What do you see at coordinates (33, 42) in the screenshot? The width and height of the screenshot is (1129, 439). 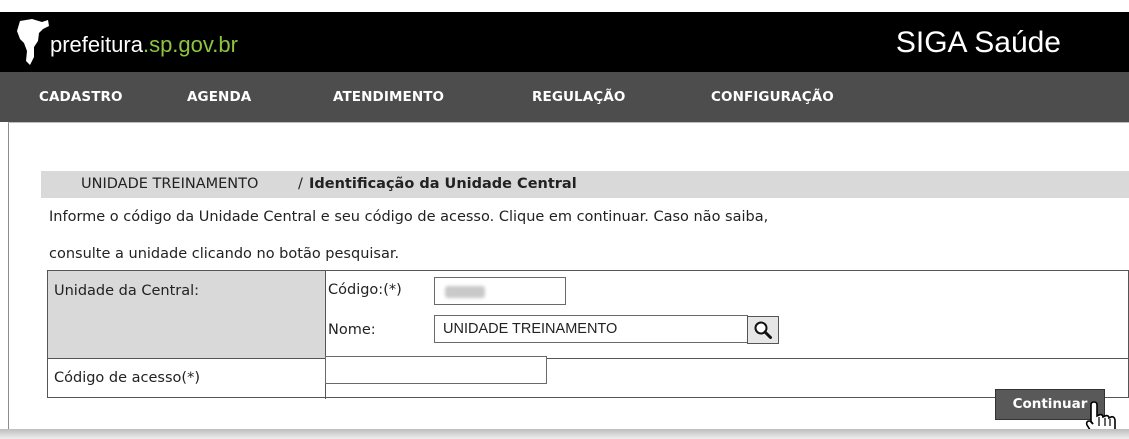 I see `sao-paulo-map-icon` at bounding box center [33, 42].